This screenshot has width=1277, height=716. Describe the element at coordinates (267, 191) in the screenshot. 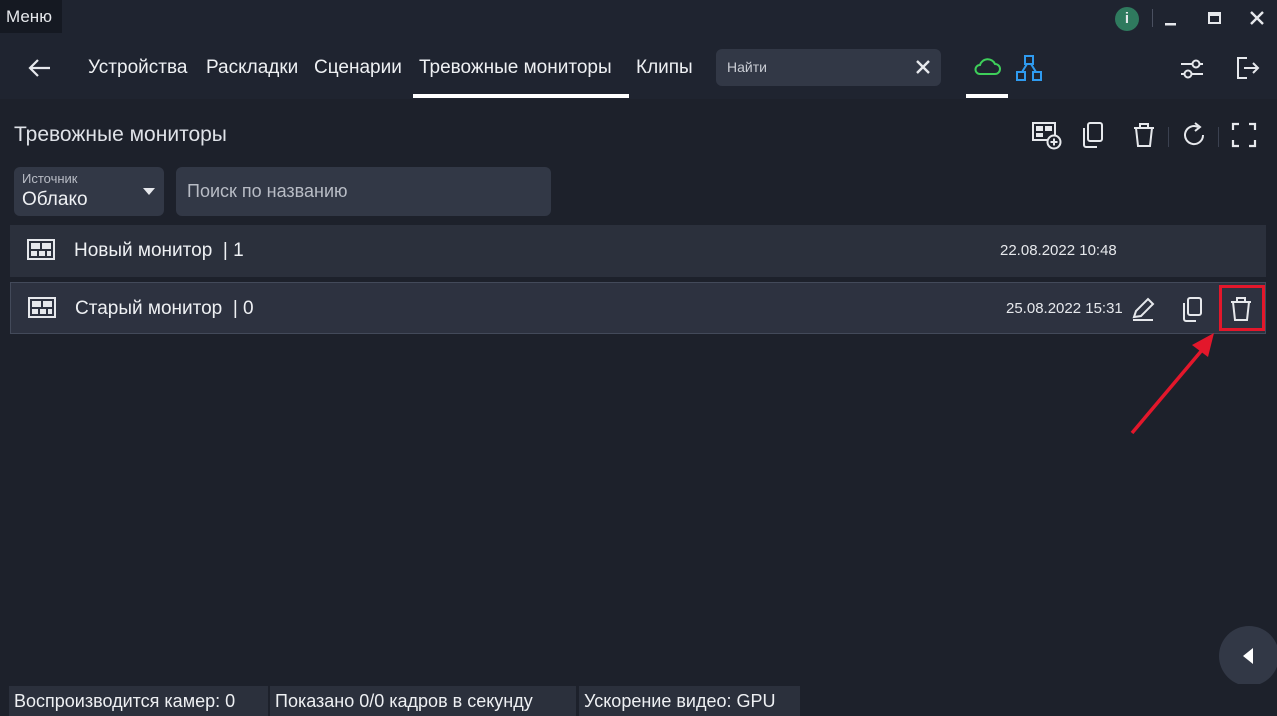

I see `name-search-placeholder: Поиск по названию` at that location.